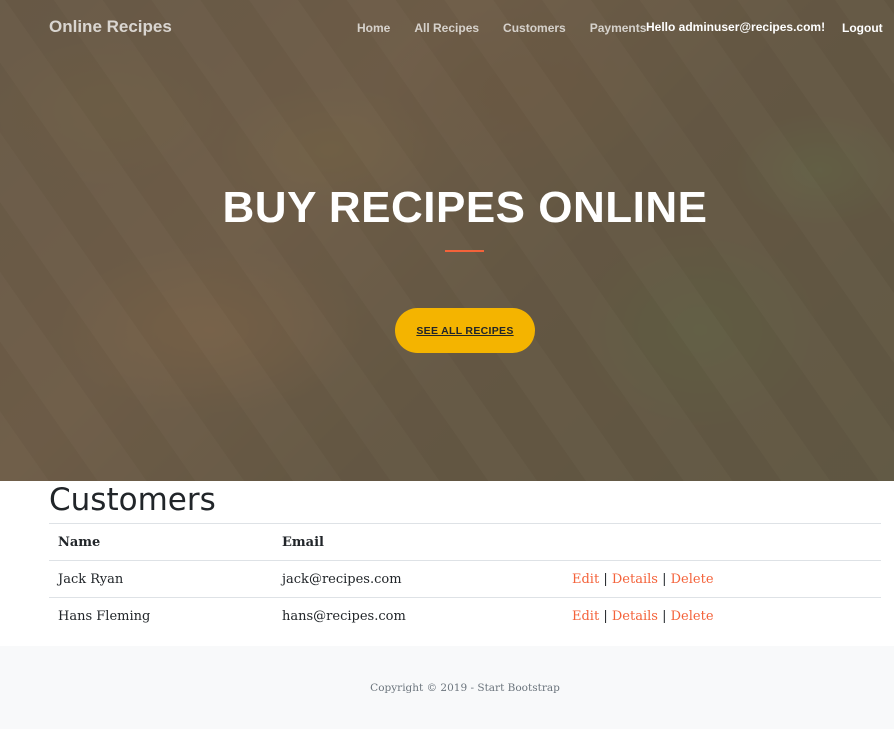 Image resolution: width=894 pixels, height=729 pixels. Describe the element at coordinates (161, 615) in the screenshot. I see `customer-name: Hans Fleming` at that location.